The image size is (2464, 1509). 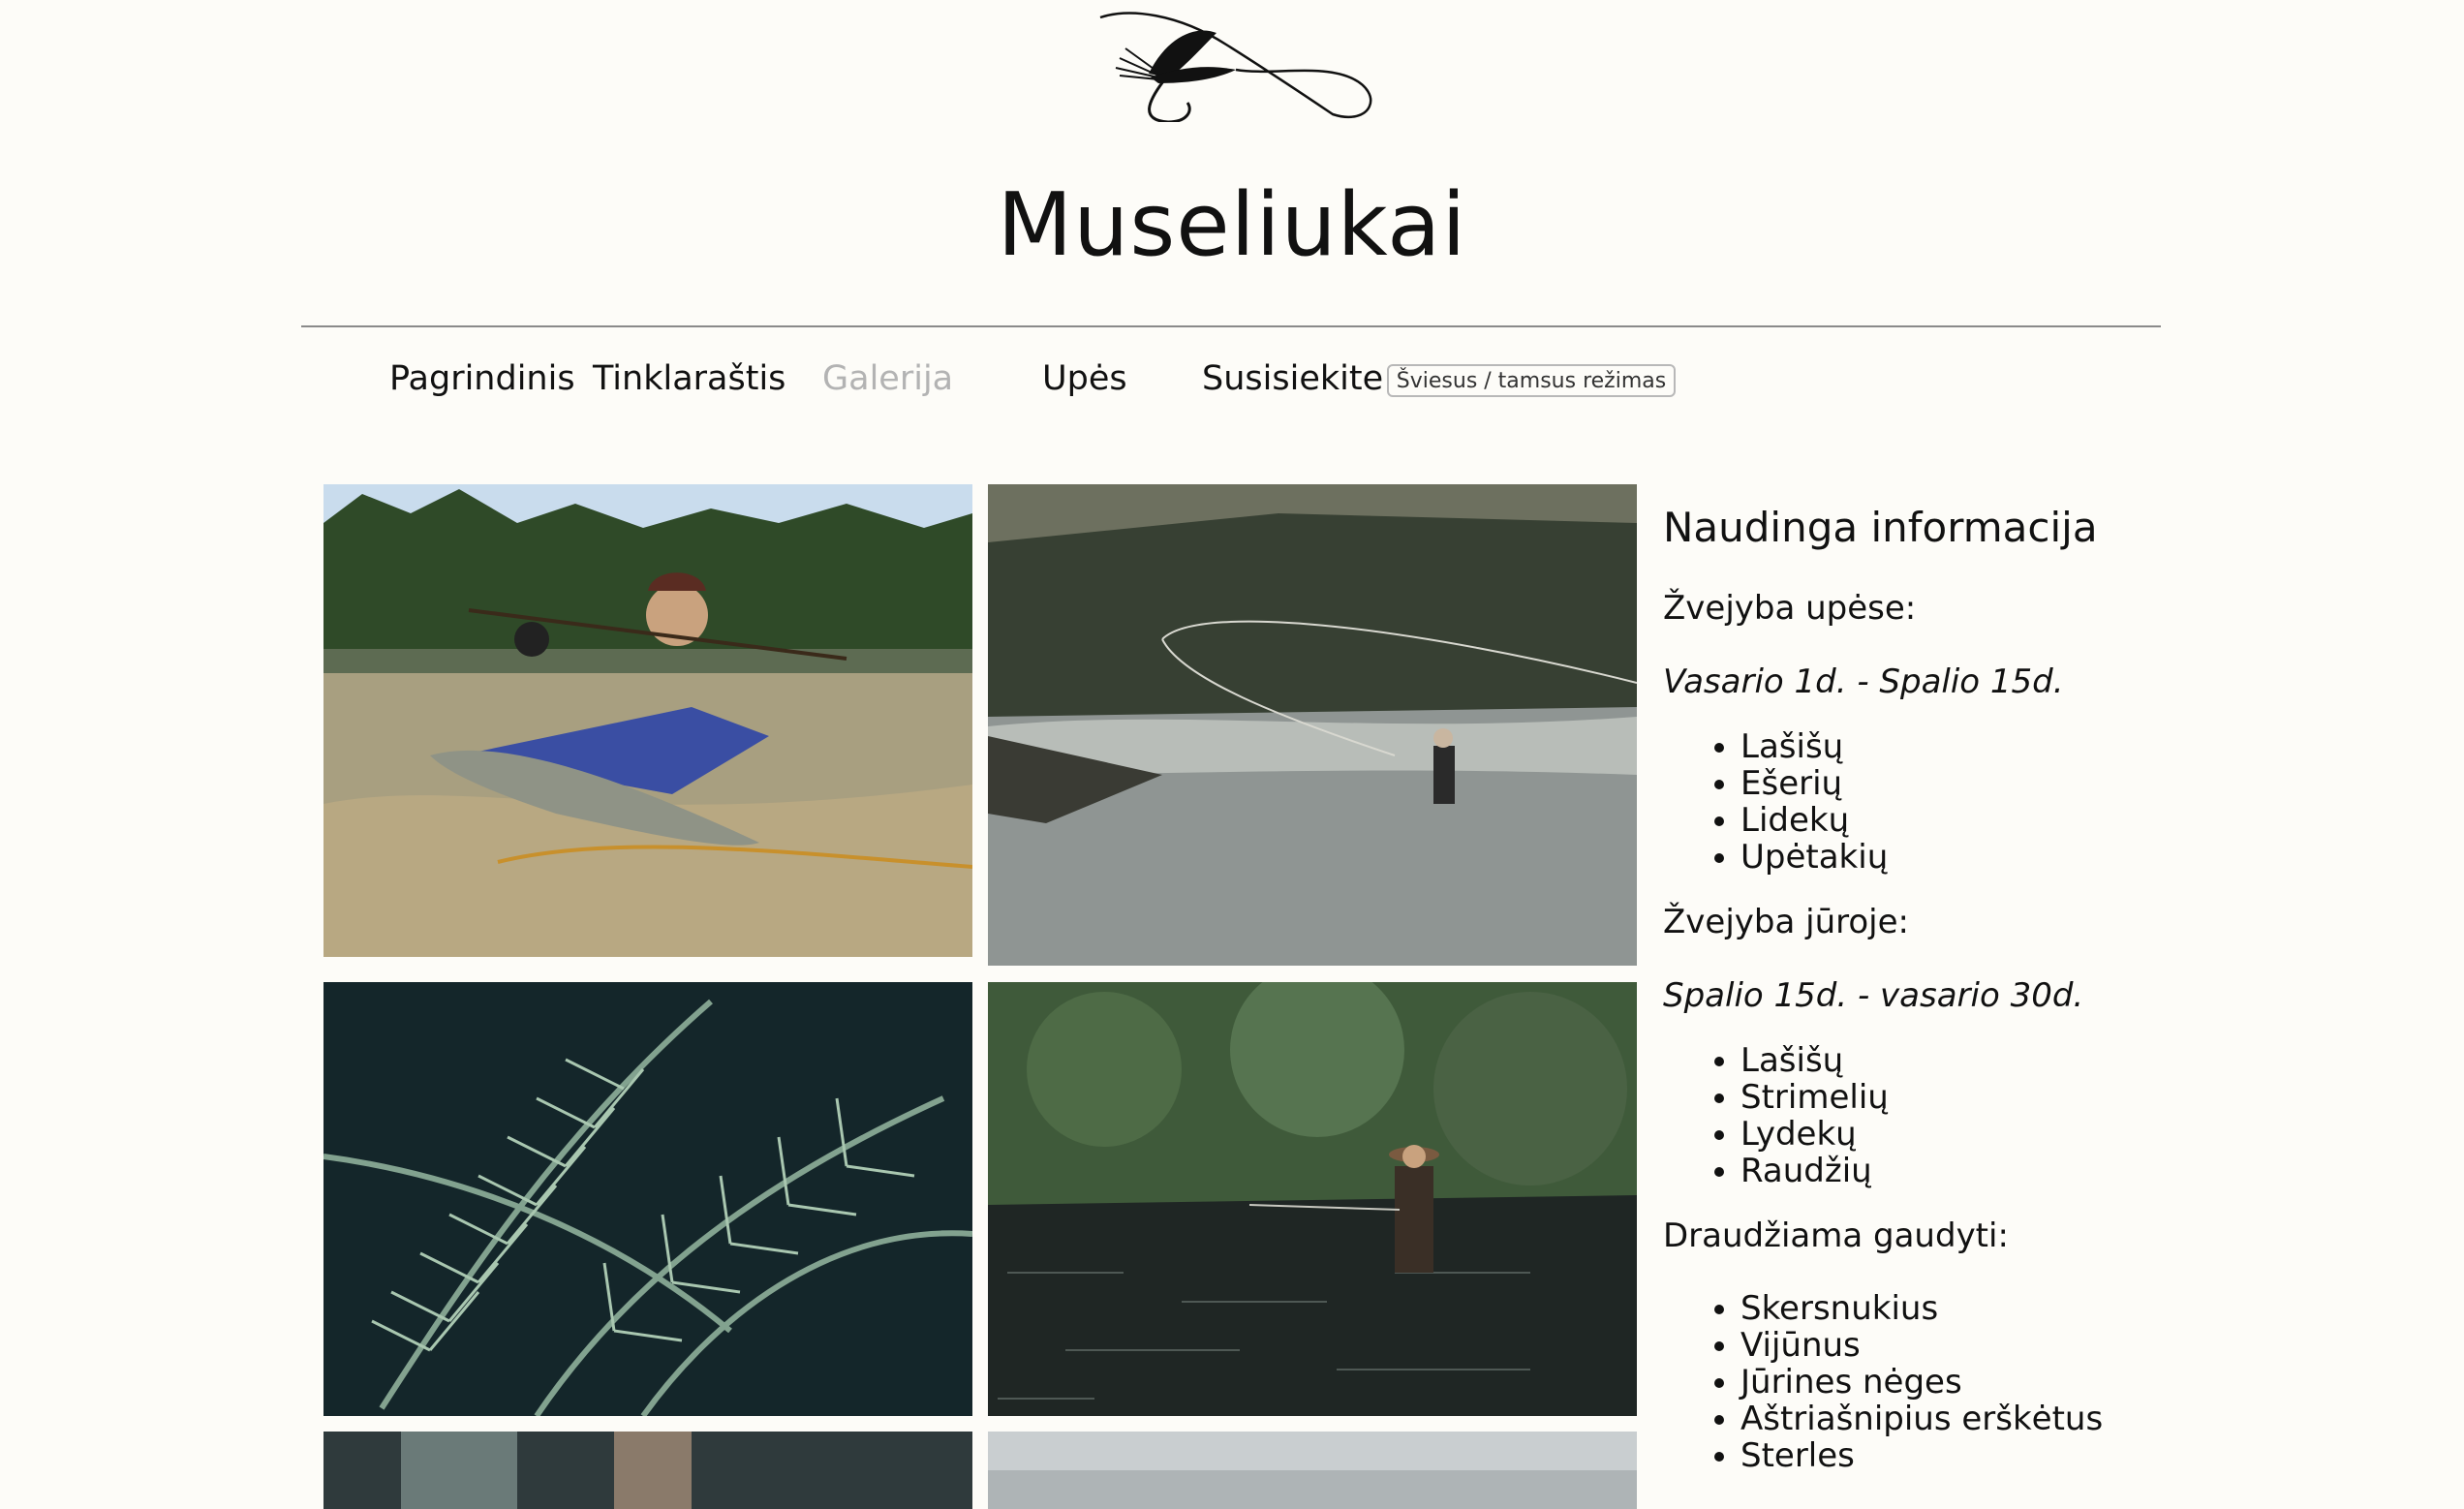 What do you see at coordinates (1972, 1097) in the screenshot?
I see `list-item: Strimelių` at bounding box center [1972, 1097].